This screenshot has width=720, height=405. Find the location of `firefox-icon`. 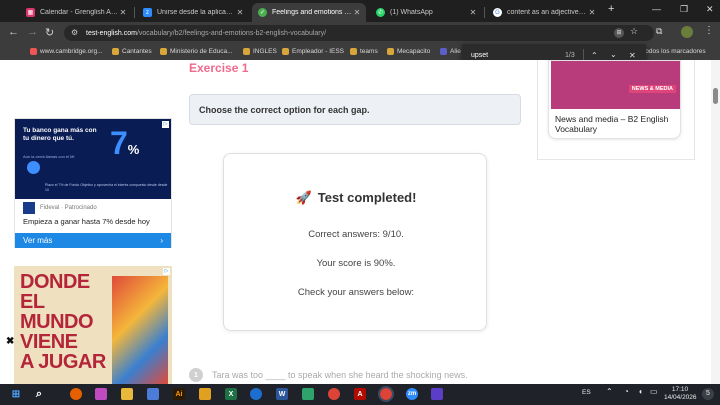

firefox-icon is located at coordinates (76, 394).